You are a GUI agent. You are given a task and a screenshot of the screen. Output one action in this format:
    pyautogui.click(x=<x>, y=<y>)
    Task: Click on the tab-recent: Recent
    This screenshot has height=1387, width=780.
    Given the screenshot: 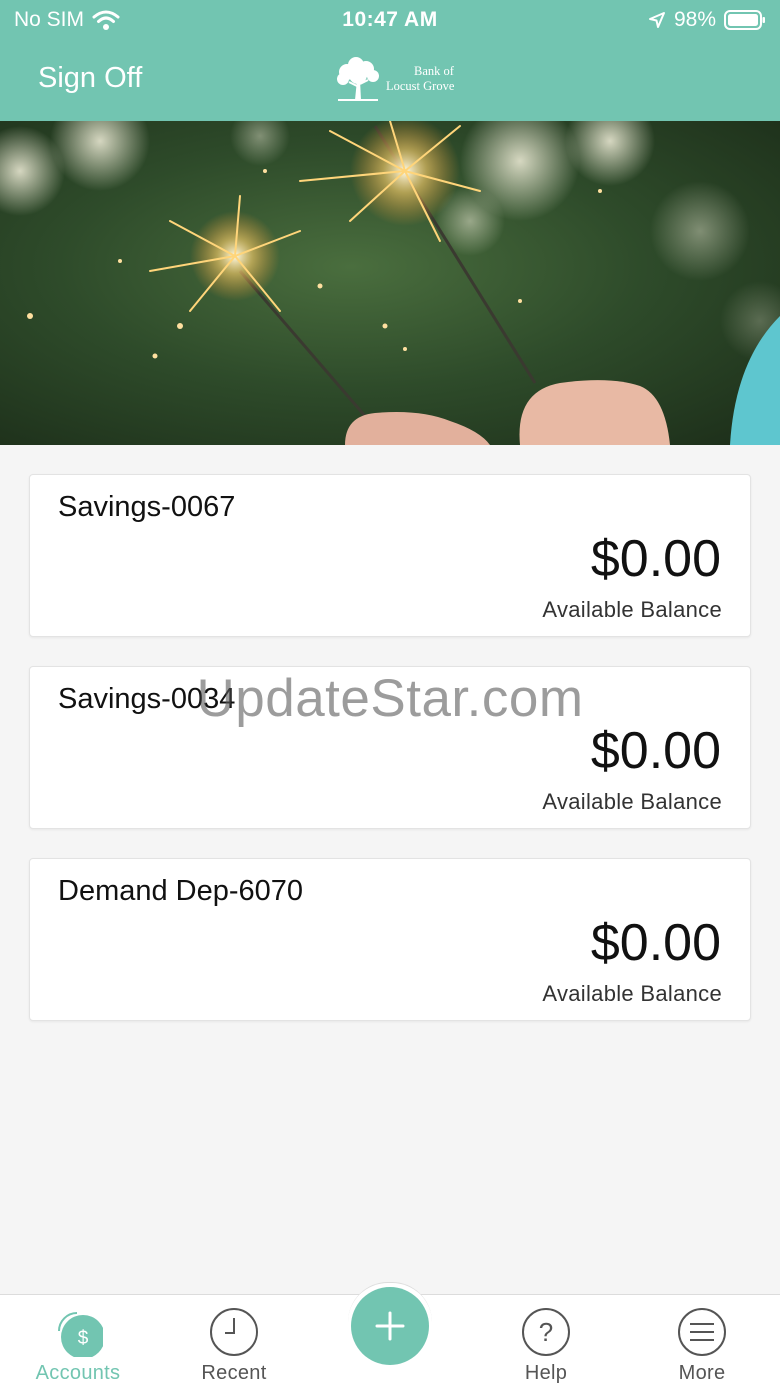 What is the action you would take?
    pyautogui.click(x=234, y=1341)
    